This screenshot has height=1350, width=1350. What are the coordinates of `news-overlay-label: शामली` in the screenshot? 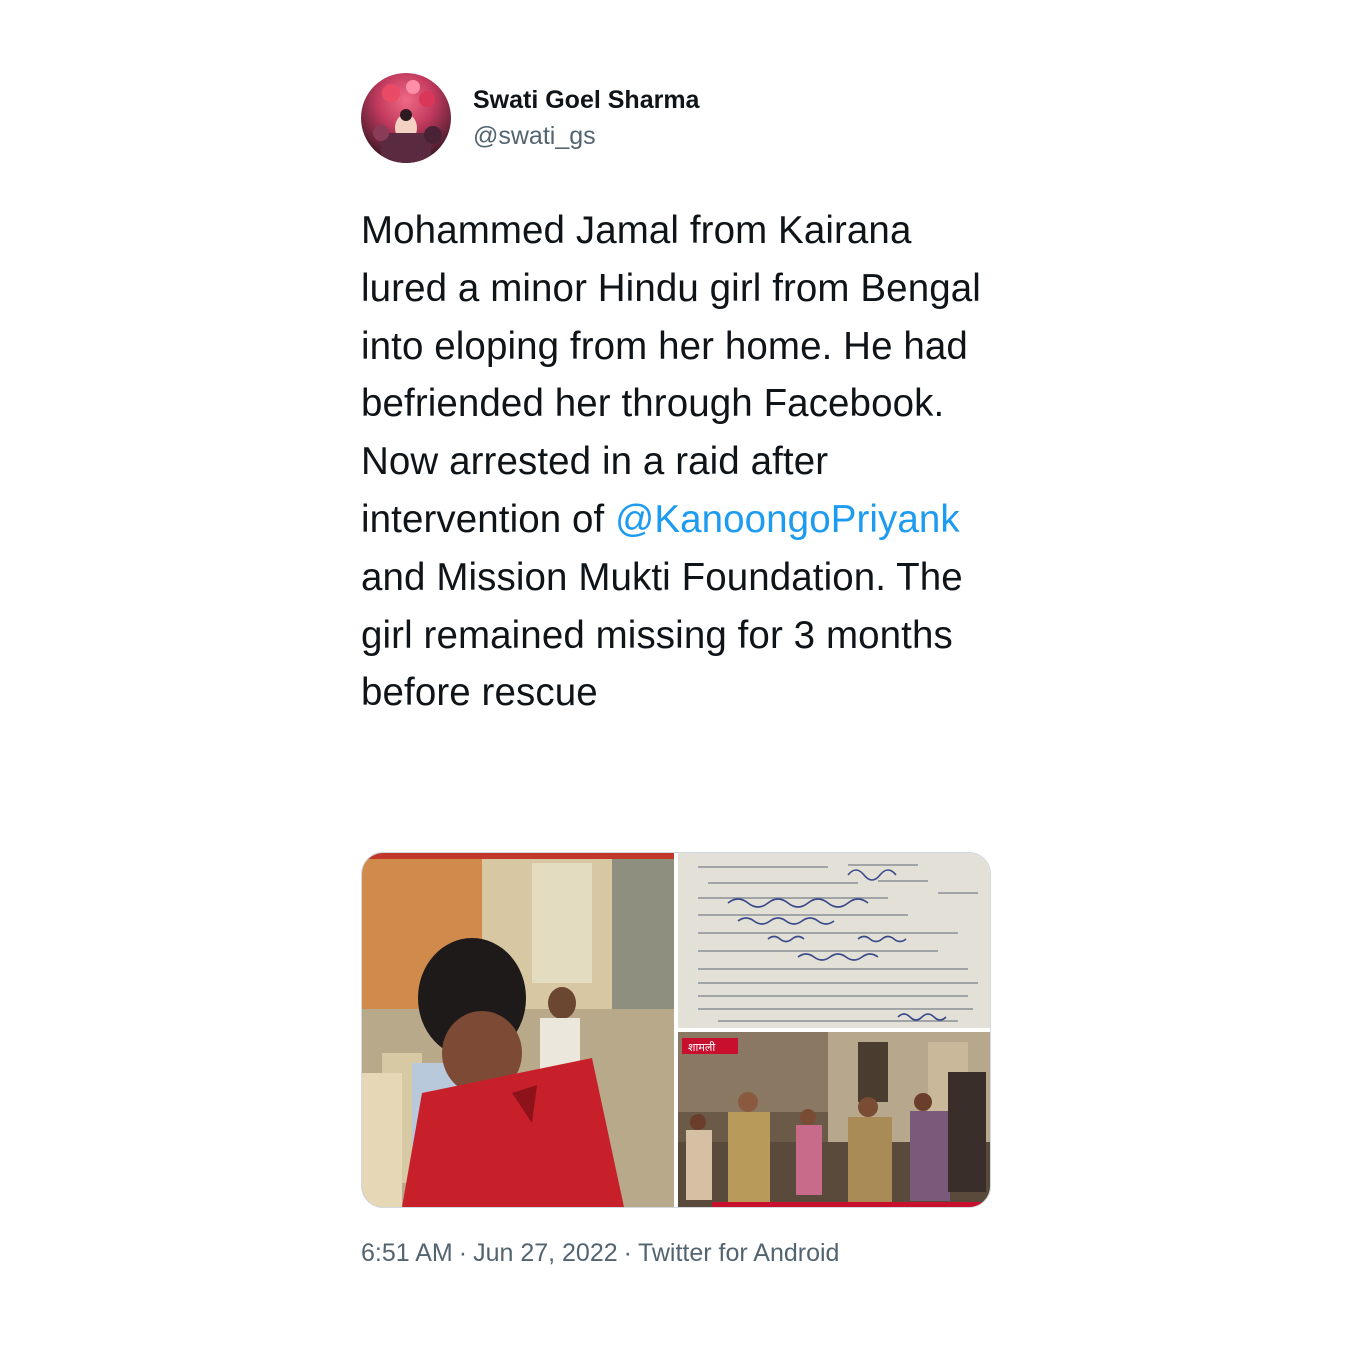 It's located at (701, 1047).